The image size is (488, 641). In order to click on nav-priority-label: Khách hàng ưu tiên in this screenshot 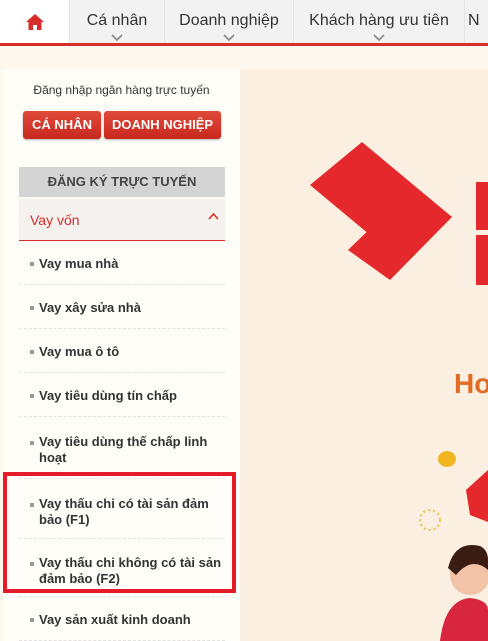, I will do `click(379, 20)`.